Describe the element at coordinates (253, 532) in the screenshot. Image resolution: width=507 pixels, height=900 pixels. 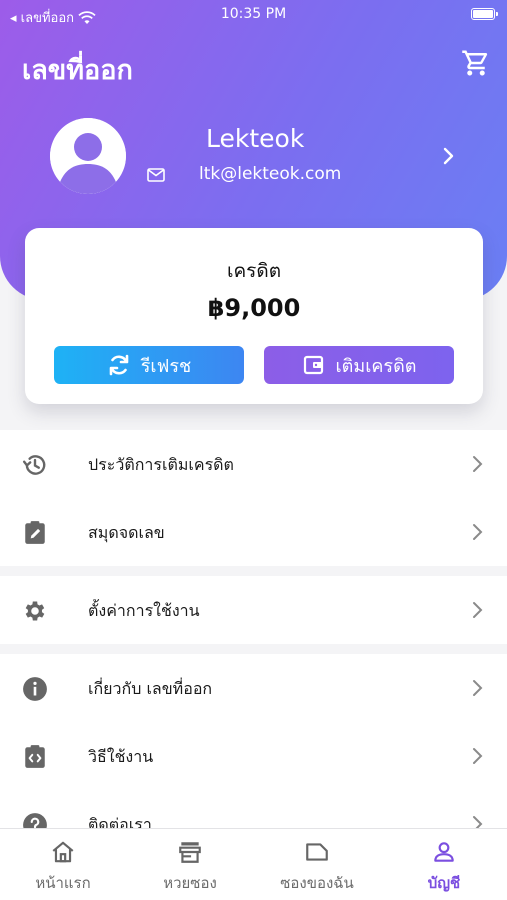
I see `menu-item-number-notebook: สมุดจดเลข` at that location.